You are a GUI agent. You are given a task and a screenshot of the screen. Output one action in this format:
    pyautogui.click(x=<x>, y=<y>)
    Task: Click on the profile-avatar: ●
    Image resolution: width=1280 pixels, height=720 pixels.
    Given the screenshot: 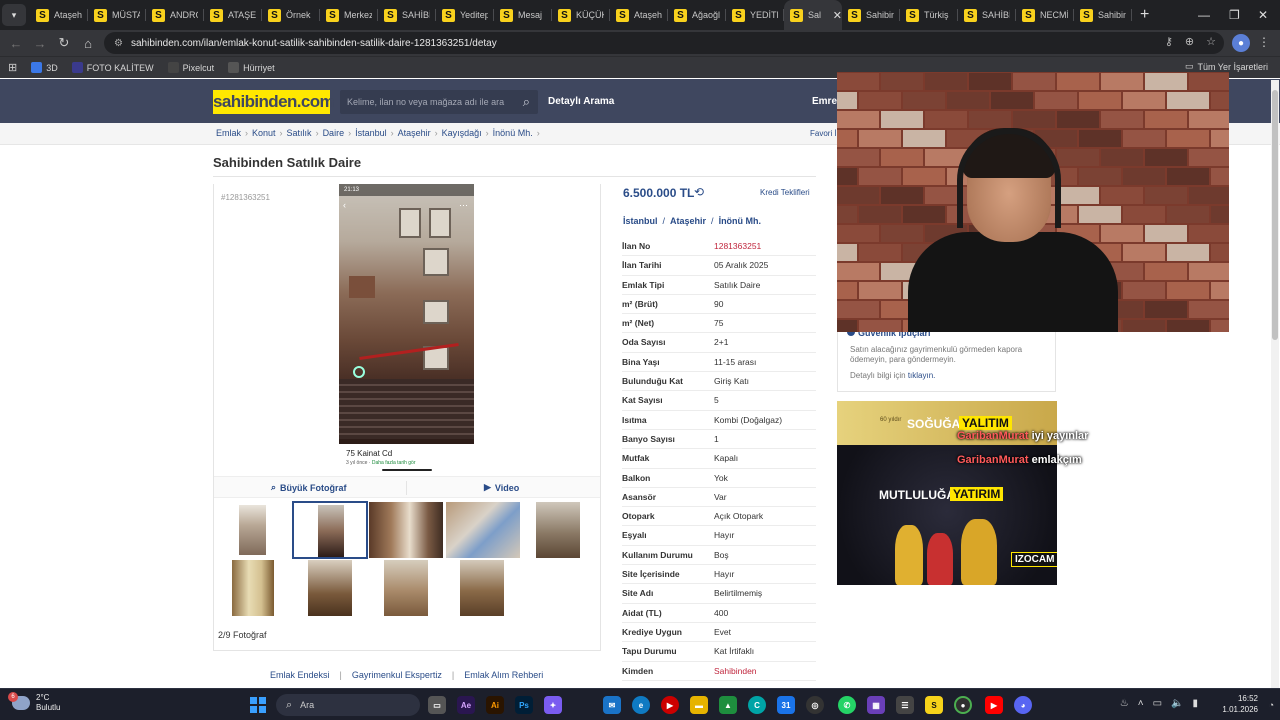 What is the action you would take?
    pyautogui.click(x=1241, y=43)
    